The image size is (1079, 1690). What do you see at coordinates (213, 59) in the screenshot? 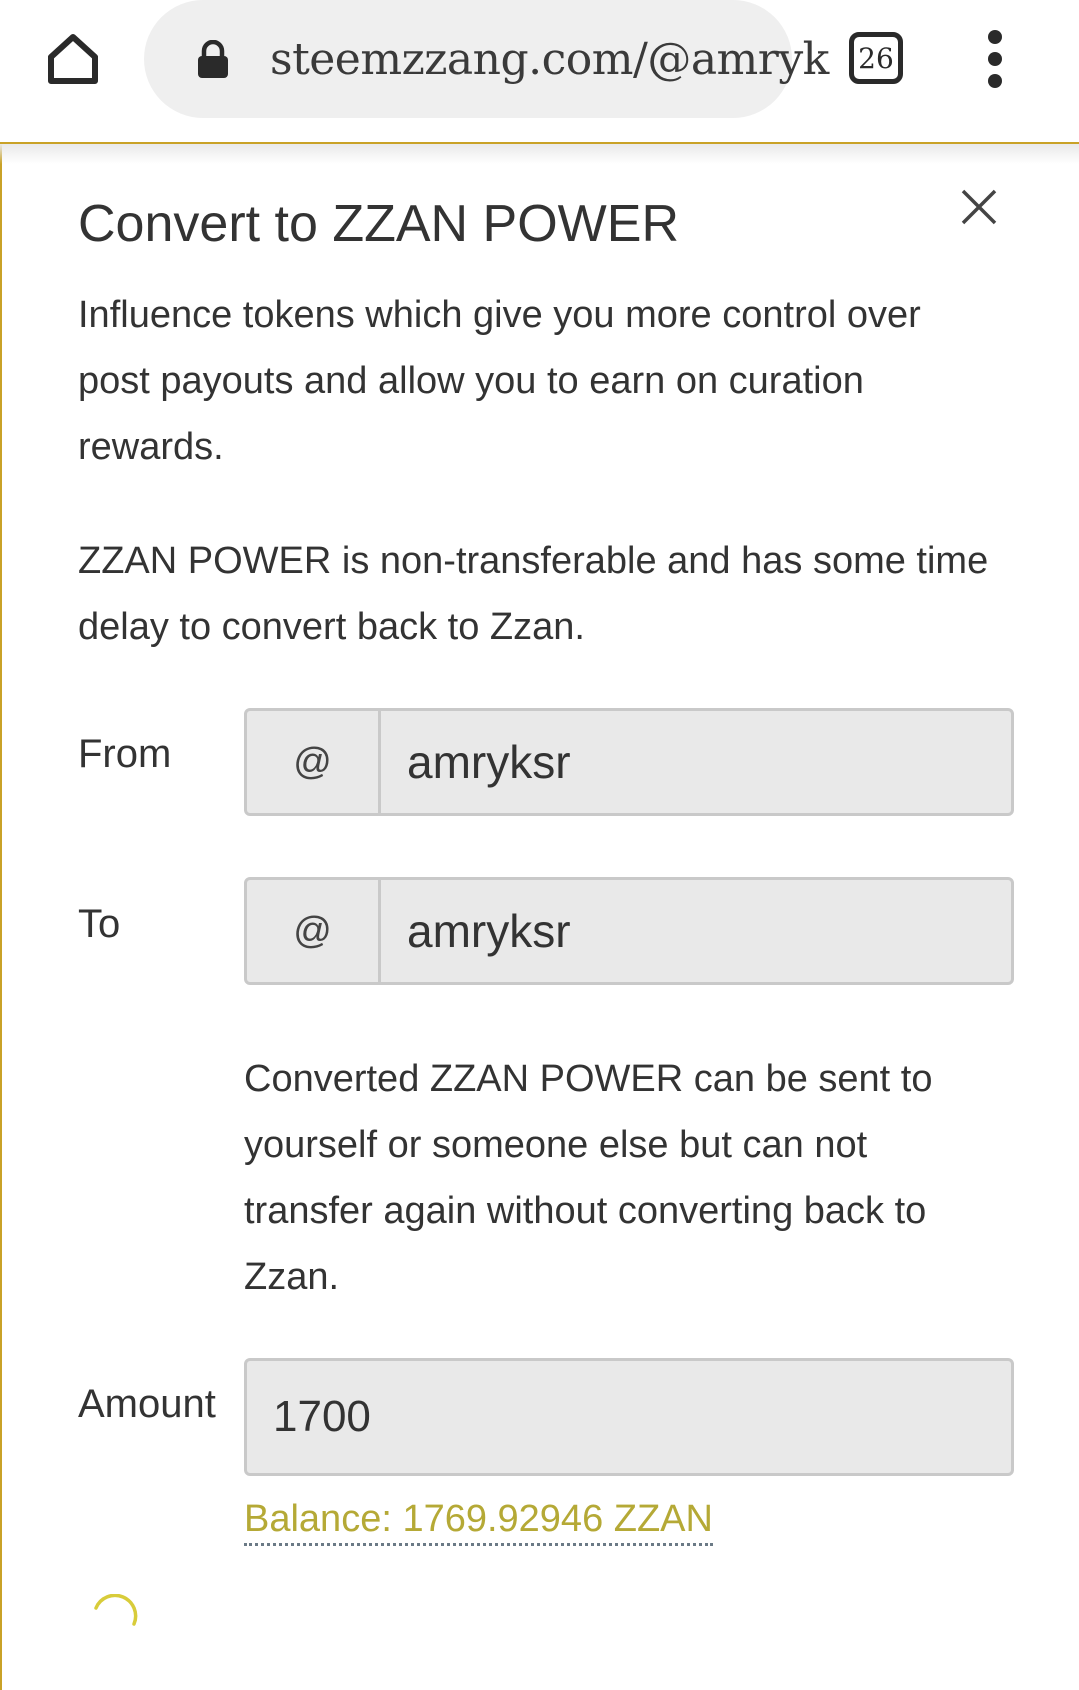
I see `lock-icon` at bounding box center [213, 59].